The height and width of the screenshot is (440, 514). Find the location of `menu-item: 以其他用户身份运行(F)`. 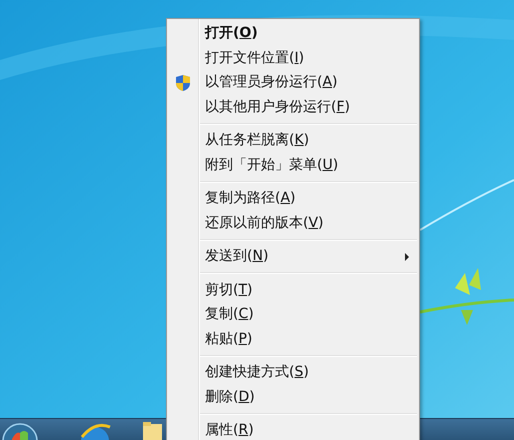

menu-item: 以其他用户身份运行(F) is located at coordinates (277, 107).